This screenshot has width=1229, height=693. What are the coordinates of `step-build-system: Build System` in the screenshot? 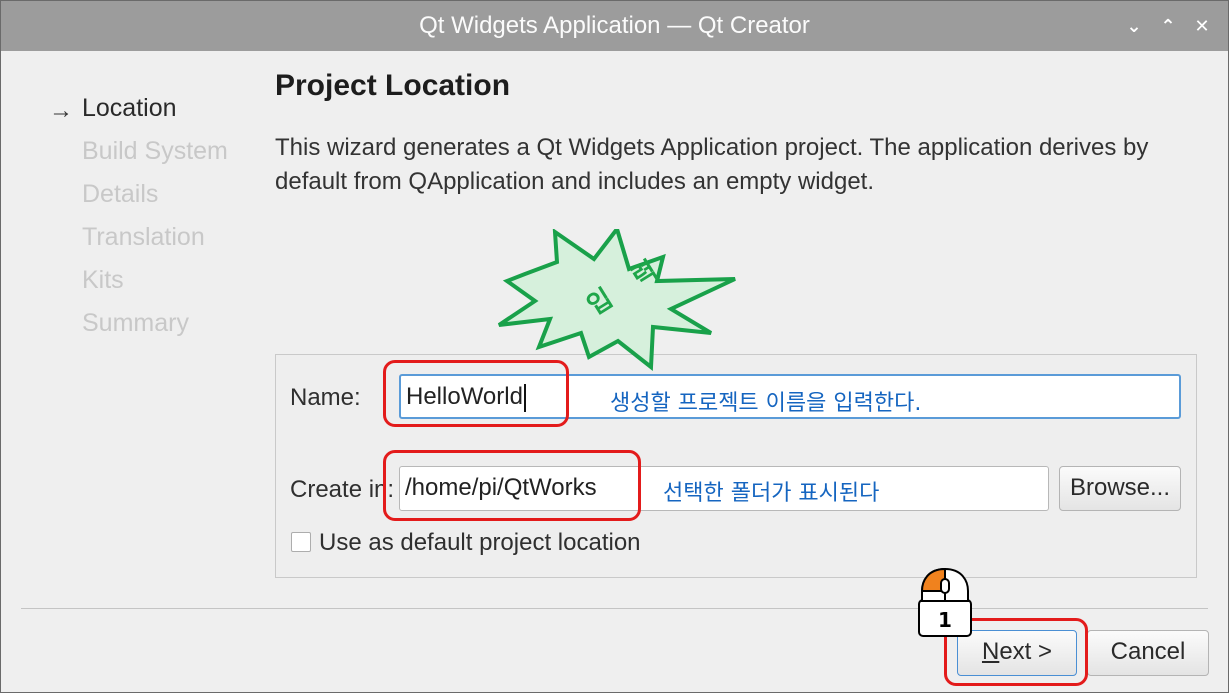 It's located at (155, 151).